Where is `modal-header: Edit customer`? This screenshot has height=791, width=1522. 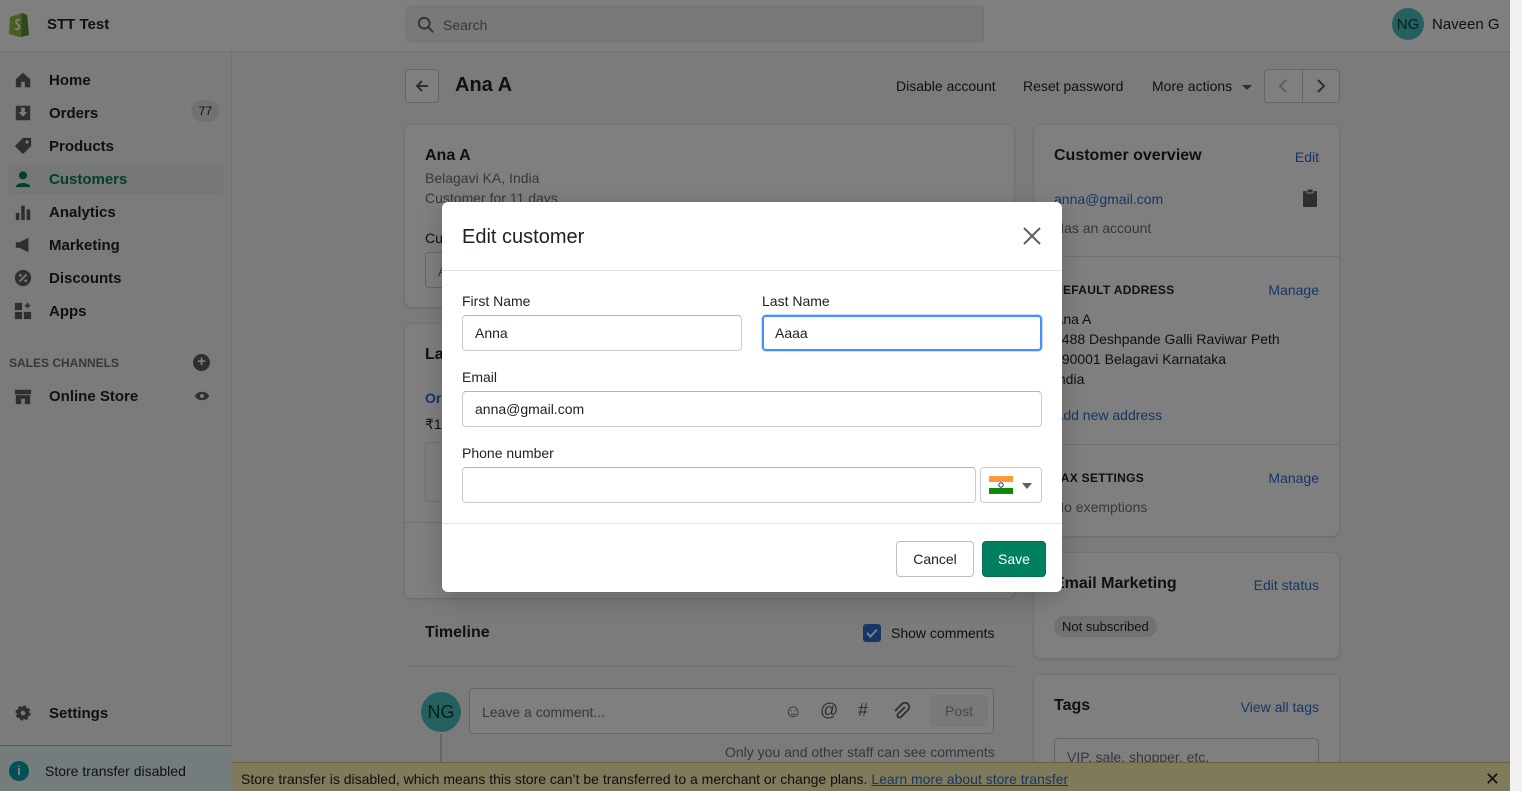
modal-header: Edit customer is located at coordinates (752, 236).